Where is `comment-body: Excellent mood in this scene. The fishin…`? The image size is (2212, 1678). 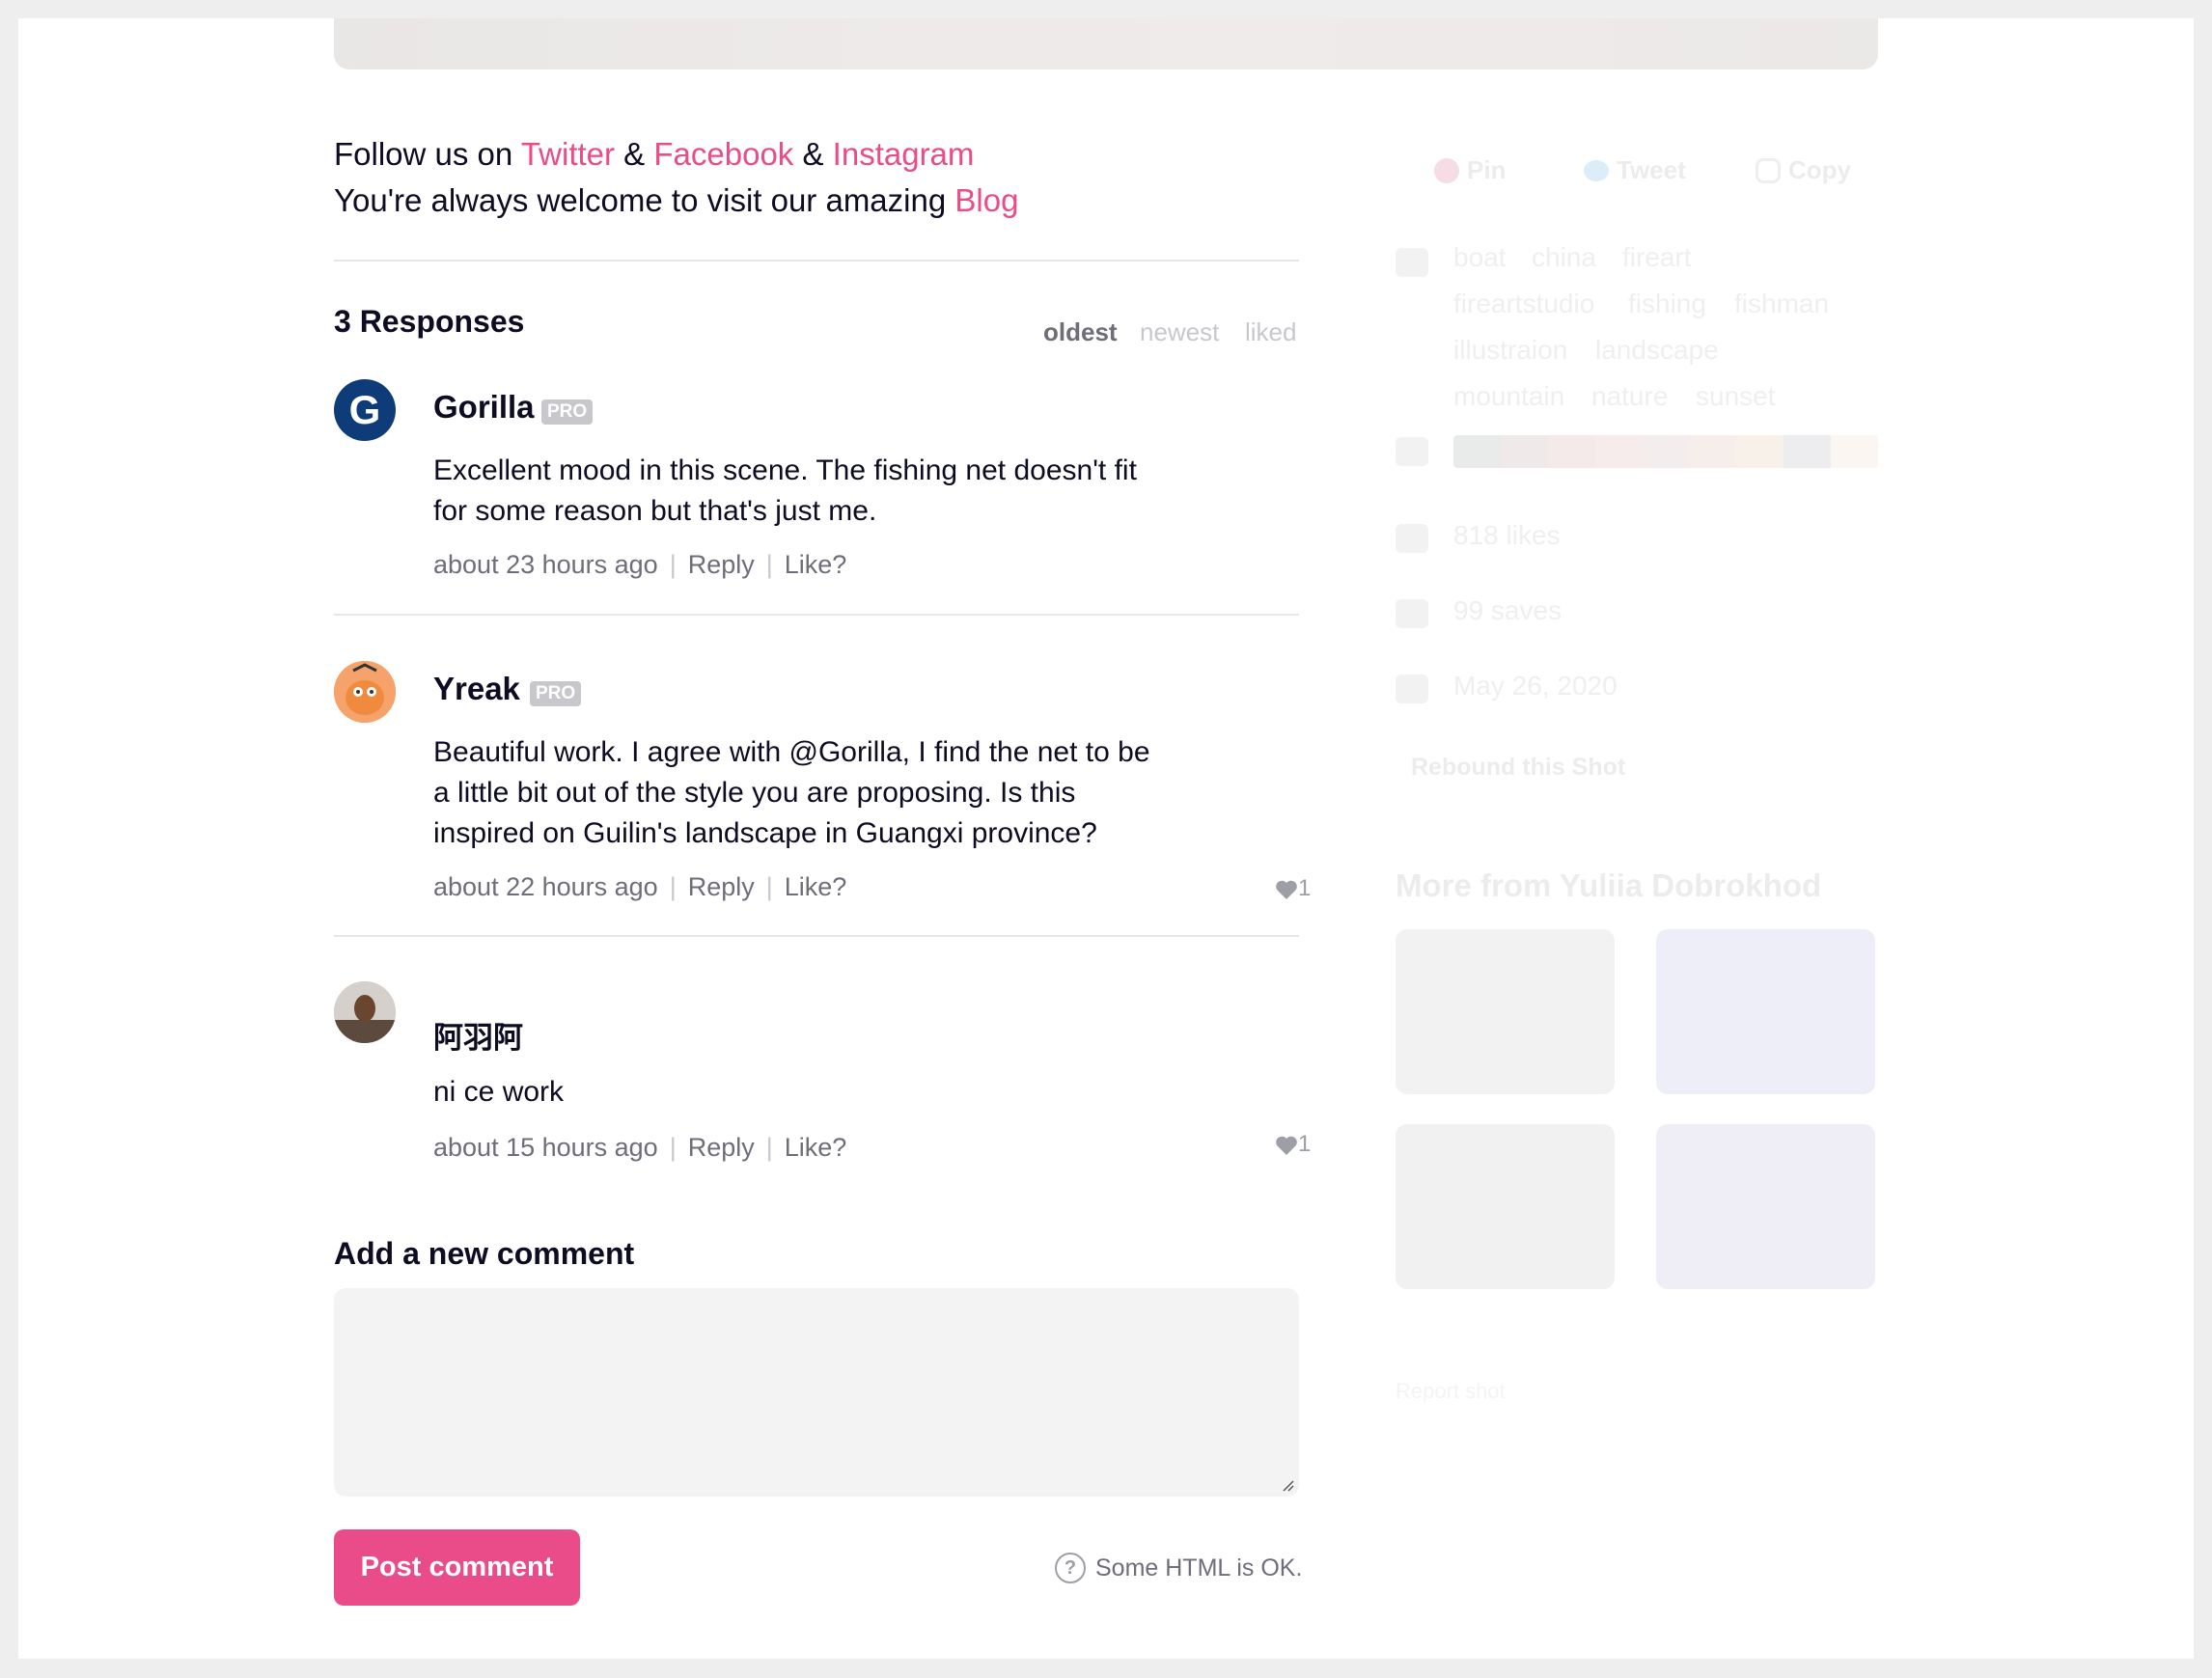
comment-body: Excellent mood in this scene. The fishin… is located at coordinates (829, 491).